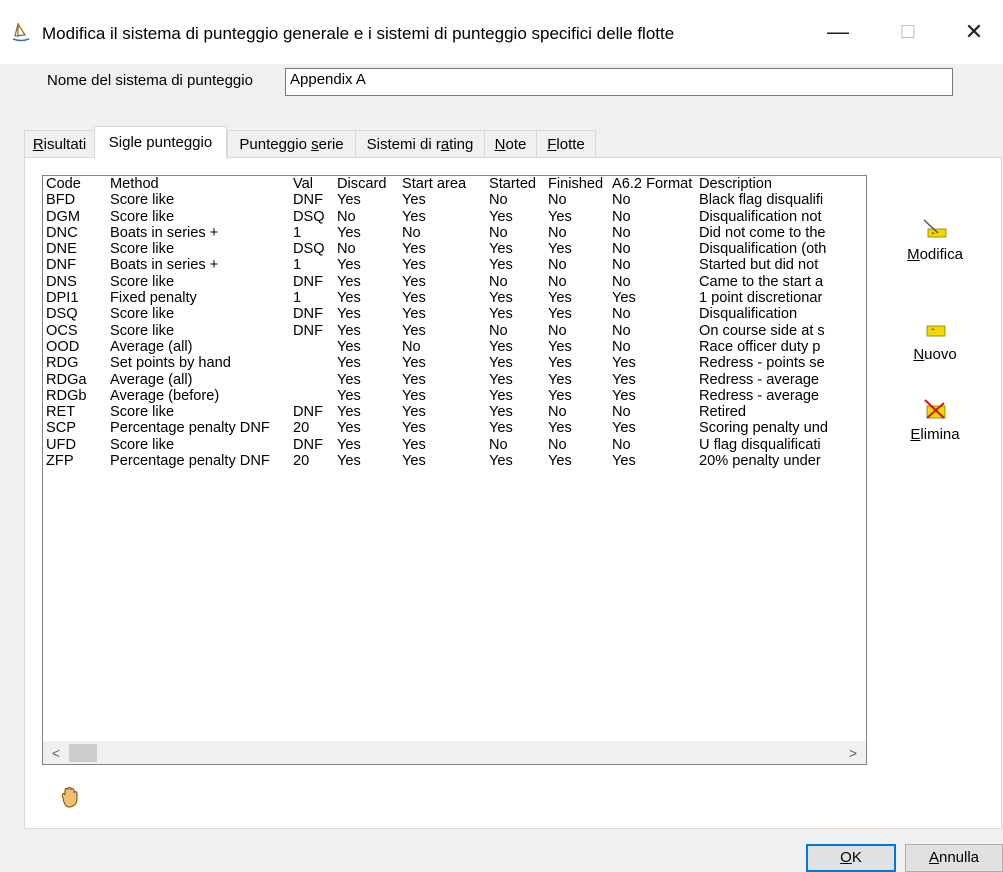 The image size is (1003, 872). What do you see at coordinates (62, 232) in the screenshot?
I see `table-cell: DNC` at bounding box center [62, 232].